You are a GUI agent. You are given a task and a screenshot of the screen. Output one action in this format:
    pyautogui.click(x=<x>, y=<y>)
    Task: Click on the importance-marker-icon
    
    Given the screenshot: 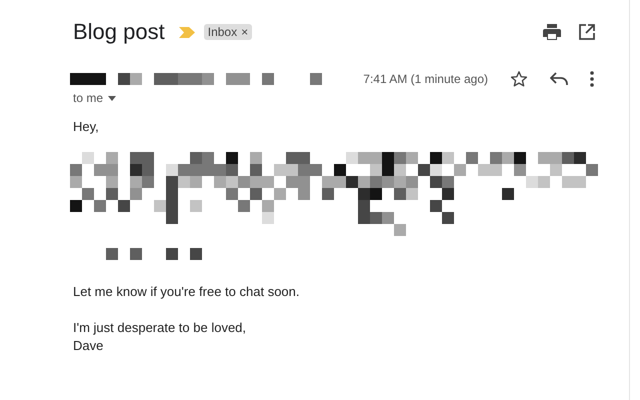 What is the action you would take?
    pyautogui.click(x=186, y=32)
    